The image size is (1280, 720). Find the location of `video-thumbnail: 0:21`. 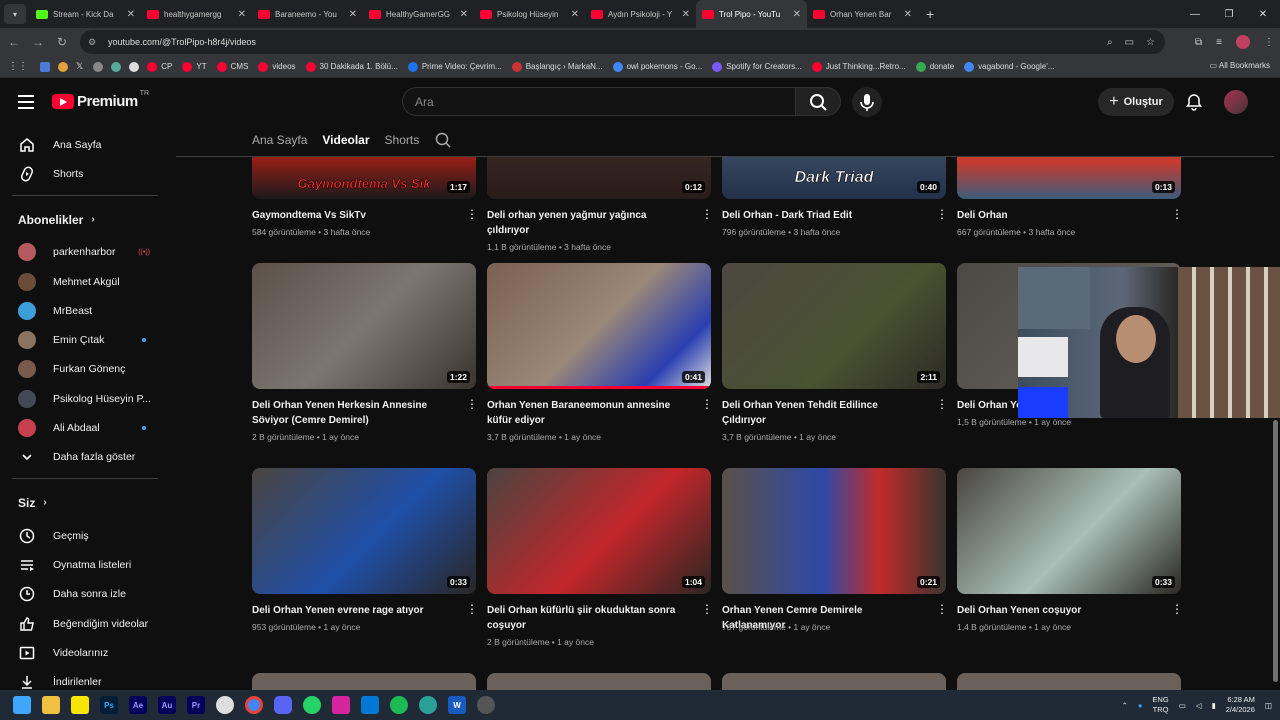

video-thumbnail: 0:21 is located at coordinates (834, 531).